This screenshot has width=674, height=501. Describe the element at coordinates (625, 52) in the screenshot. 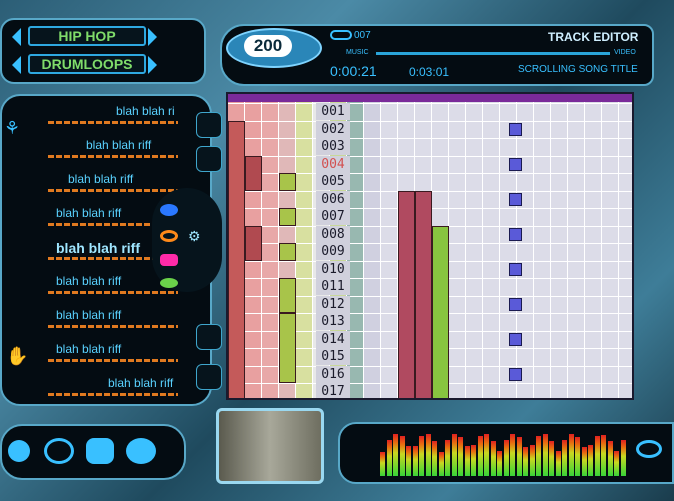

I see `video-label: VIDEO` at that location.